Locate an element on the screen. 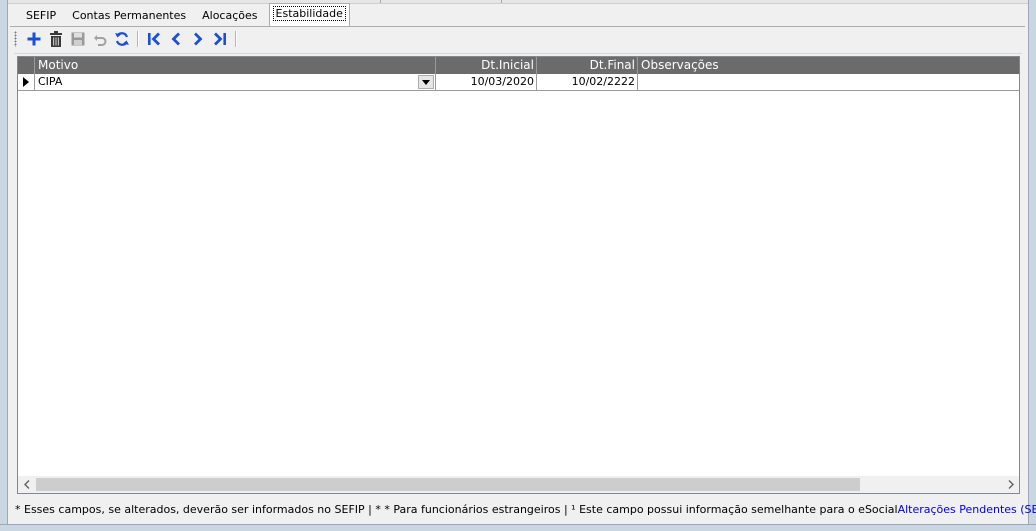 The image size is (1036, 531). row-indicator-header is located at coordinates (26, 65).